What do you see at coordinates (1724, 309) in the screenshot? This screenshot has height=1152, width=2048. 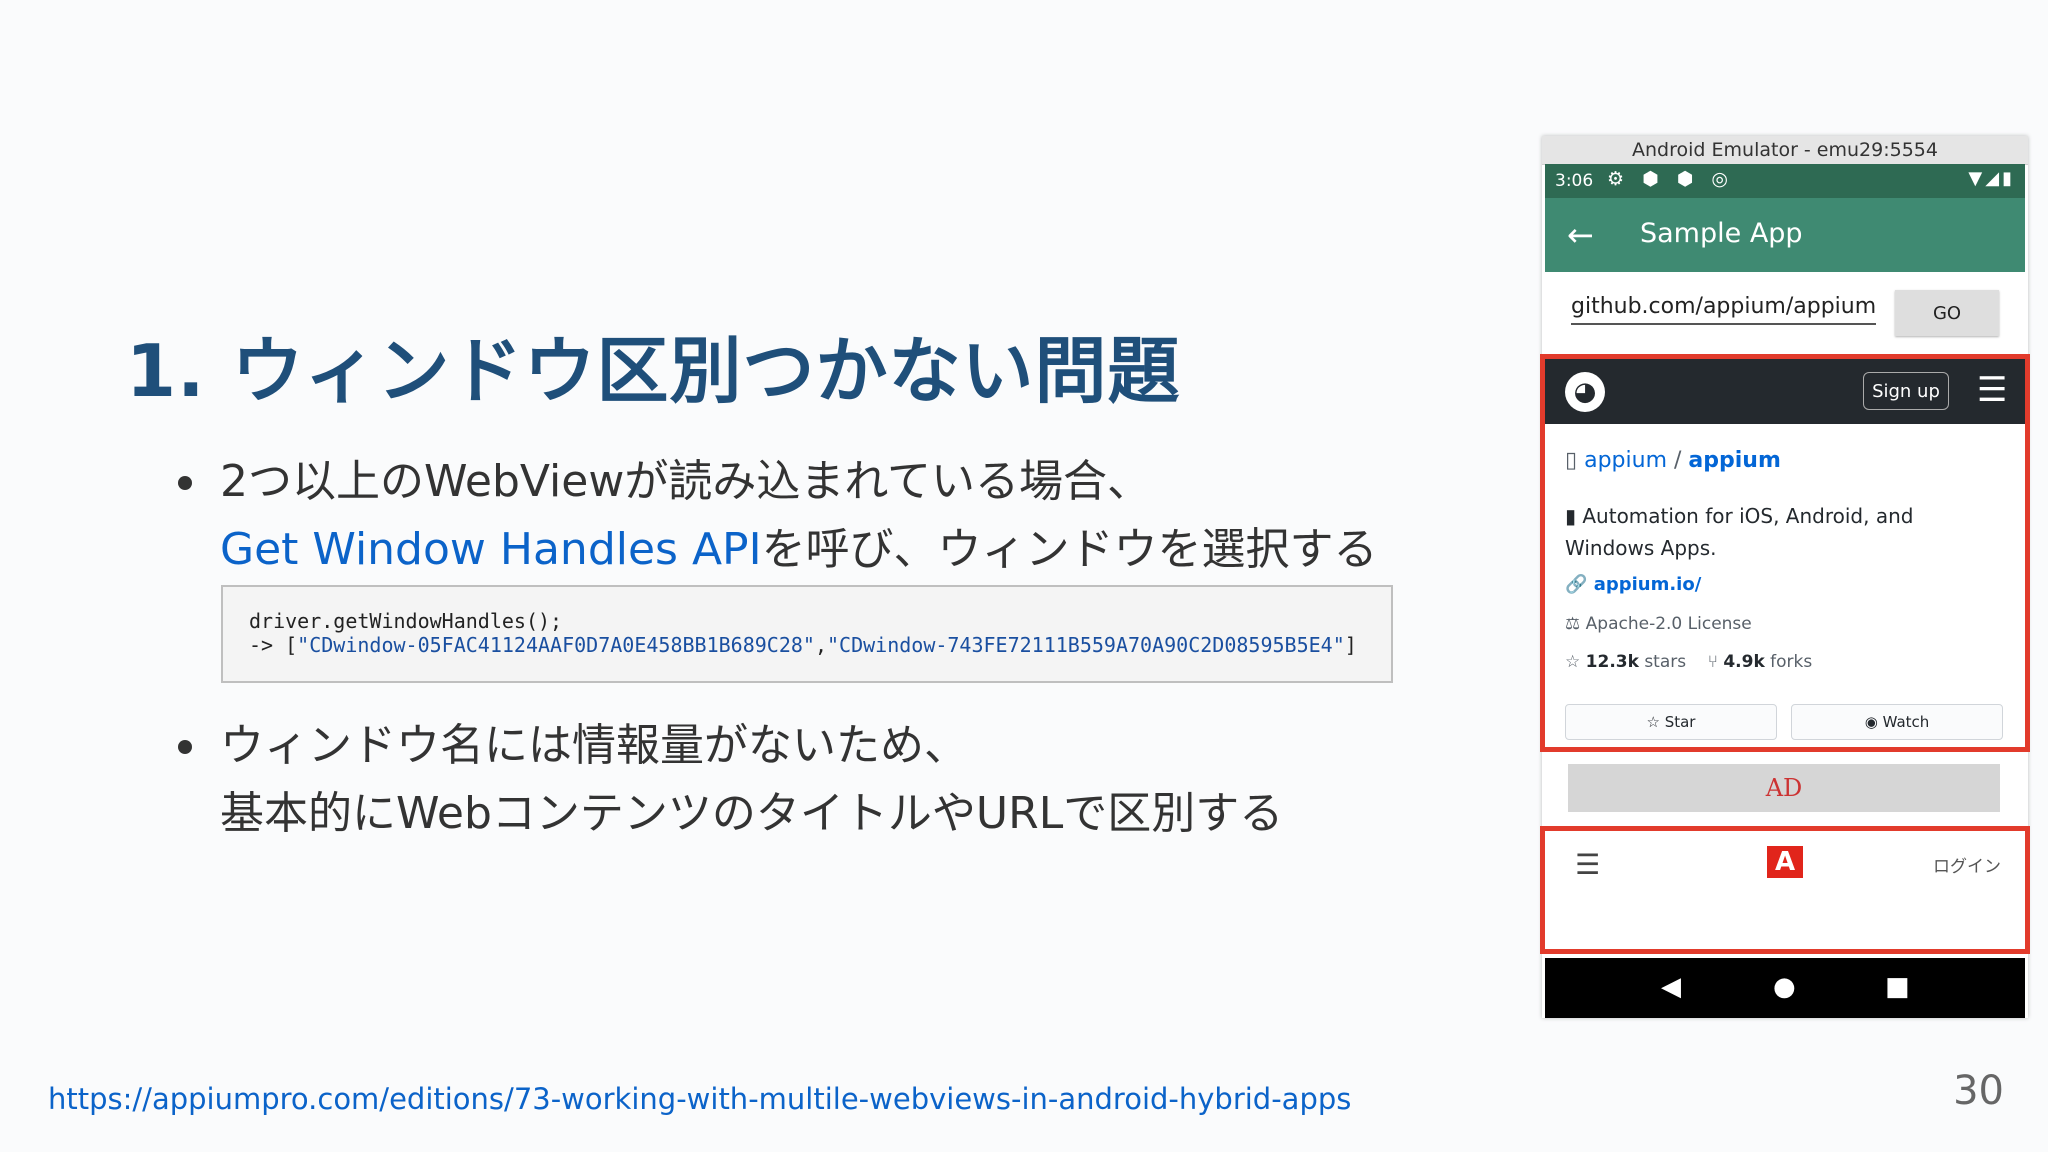 I see `url-input: github.com/appium/appium` at bounding box center [1724, 309].